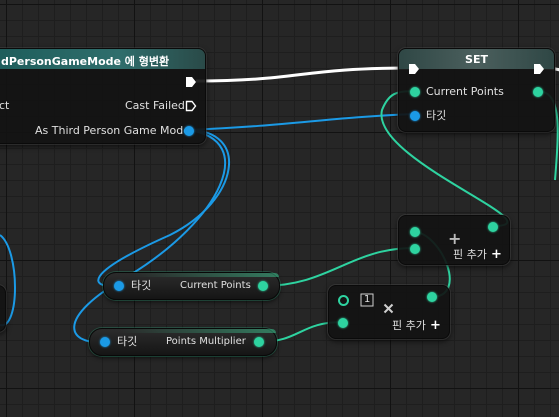 Image resolution: width=559 pixels, height=417 pixels. I want to click on add-input-a-pin, so click(415, 232).